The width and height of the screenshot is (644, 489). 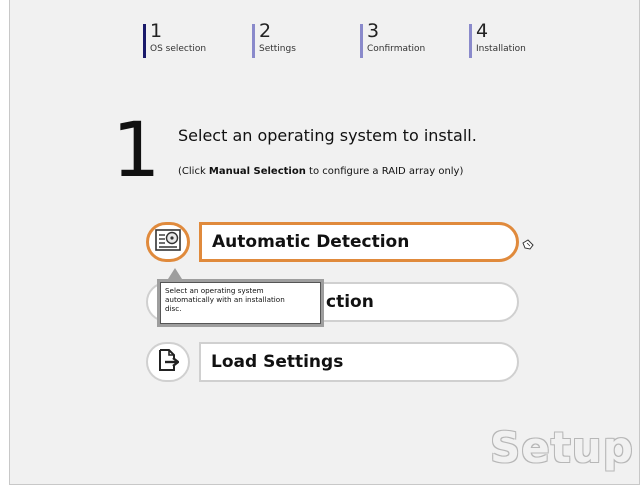 What do you see at coordinates (359, 362) in the screenshot?
I see `load-settings-button: Load Settings` at bounding box center [359, 362].